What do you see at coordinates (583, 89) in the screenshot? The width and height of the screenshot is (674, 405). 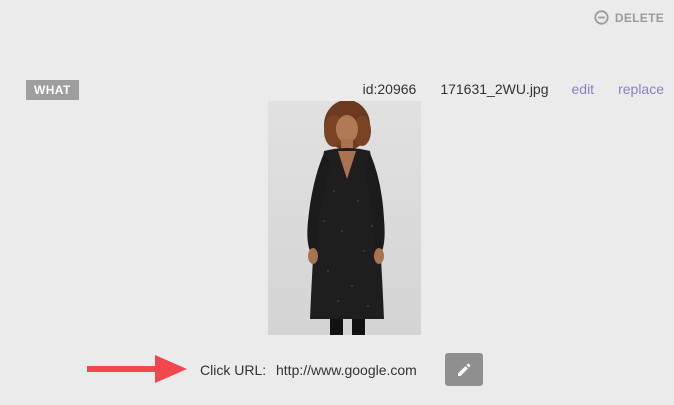 I see `edit-link: edit` at bounding box center [583, 89].